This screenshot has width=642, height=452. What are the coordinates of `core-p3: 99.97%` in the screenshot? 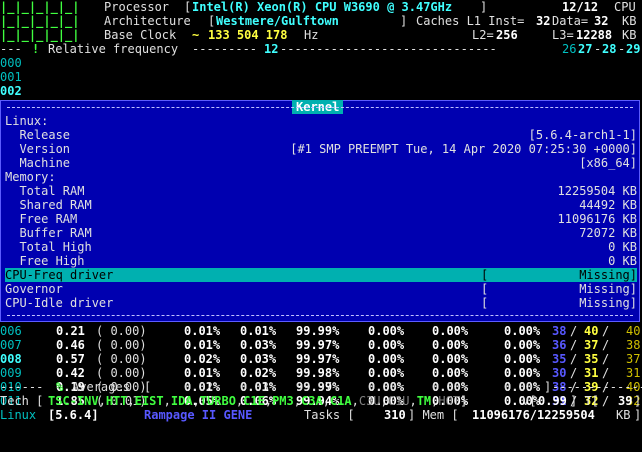 It's located at (318, 359).